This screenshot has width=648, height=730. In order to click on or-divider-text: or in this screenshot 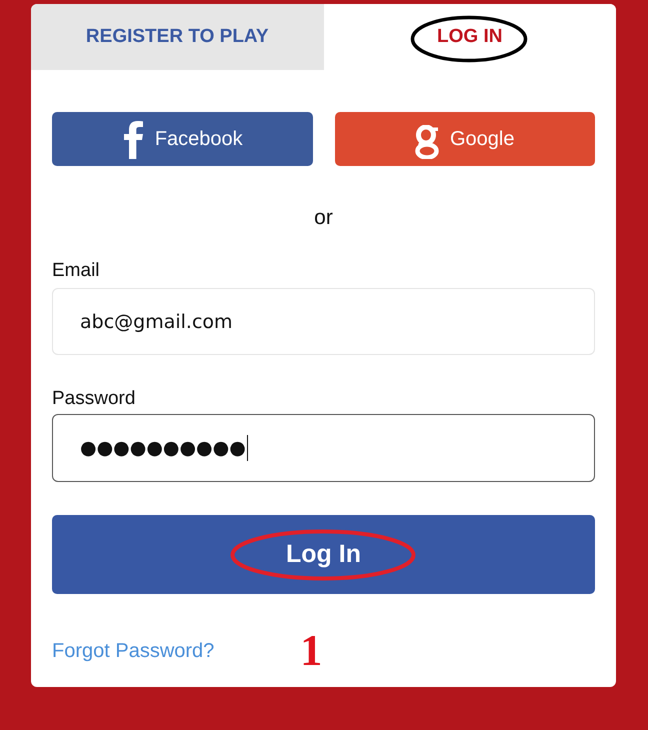, I will do `click(323, 218)`.